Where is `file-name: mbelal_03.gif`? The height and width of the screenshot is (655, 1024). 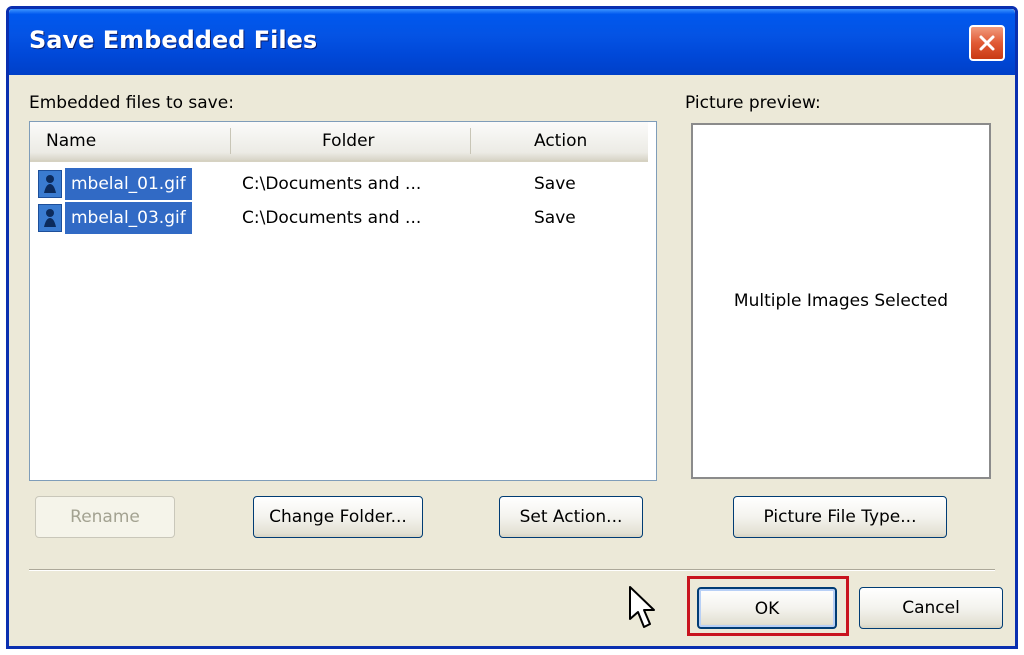
file-name: mbelal_03.gif is located at coordinates (128, 218).